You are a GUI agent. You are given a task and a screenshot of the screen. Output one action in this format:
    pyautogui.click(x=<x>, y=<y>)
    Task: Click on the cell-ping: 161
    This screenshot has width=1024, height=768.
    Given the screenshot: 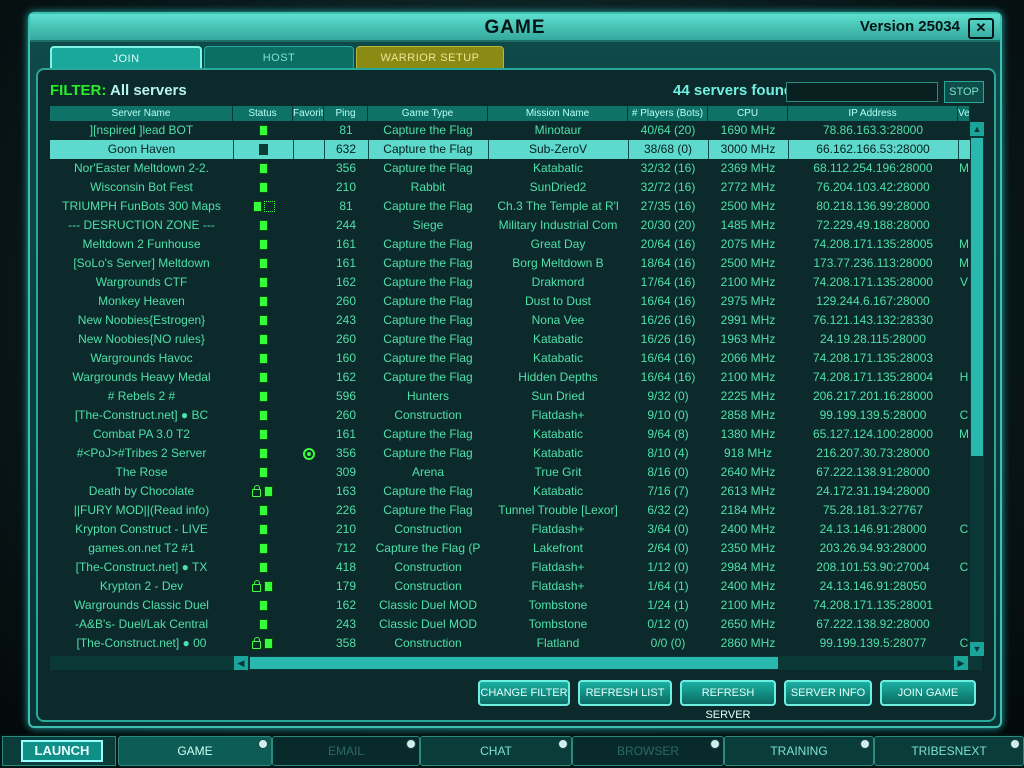 What is the action you would take?
    pyautogui.click(x=346, y=263)
    